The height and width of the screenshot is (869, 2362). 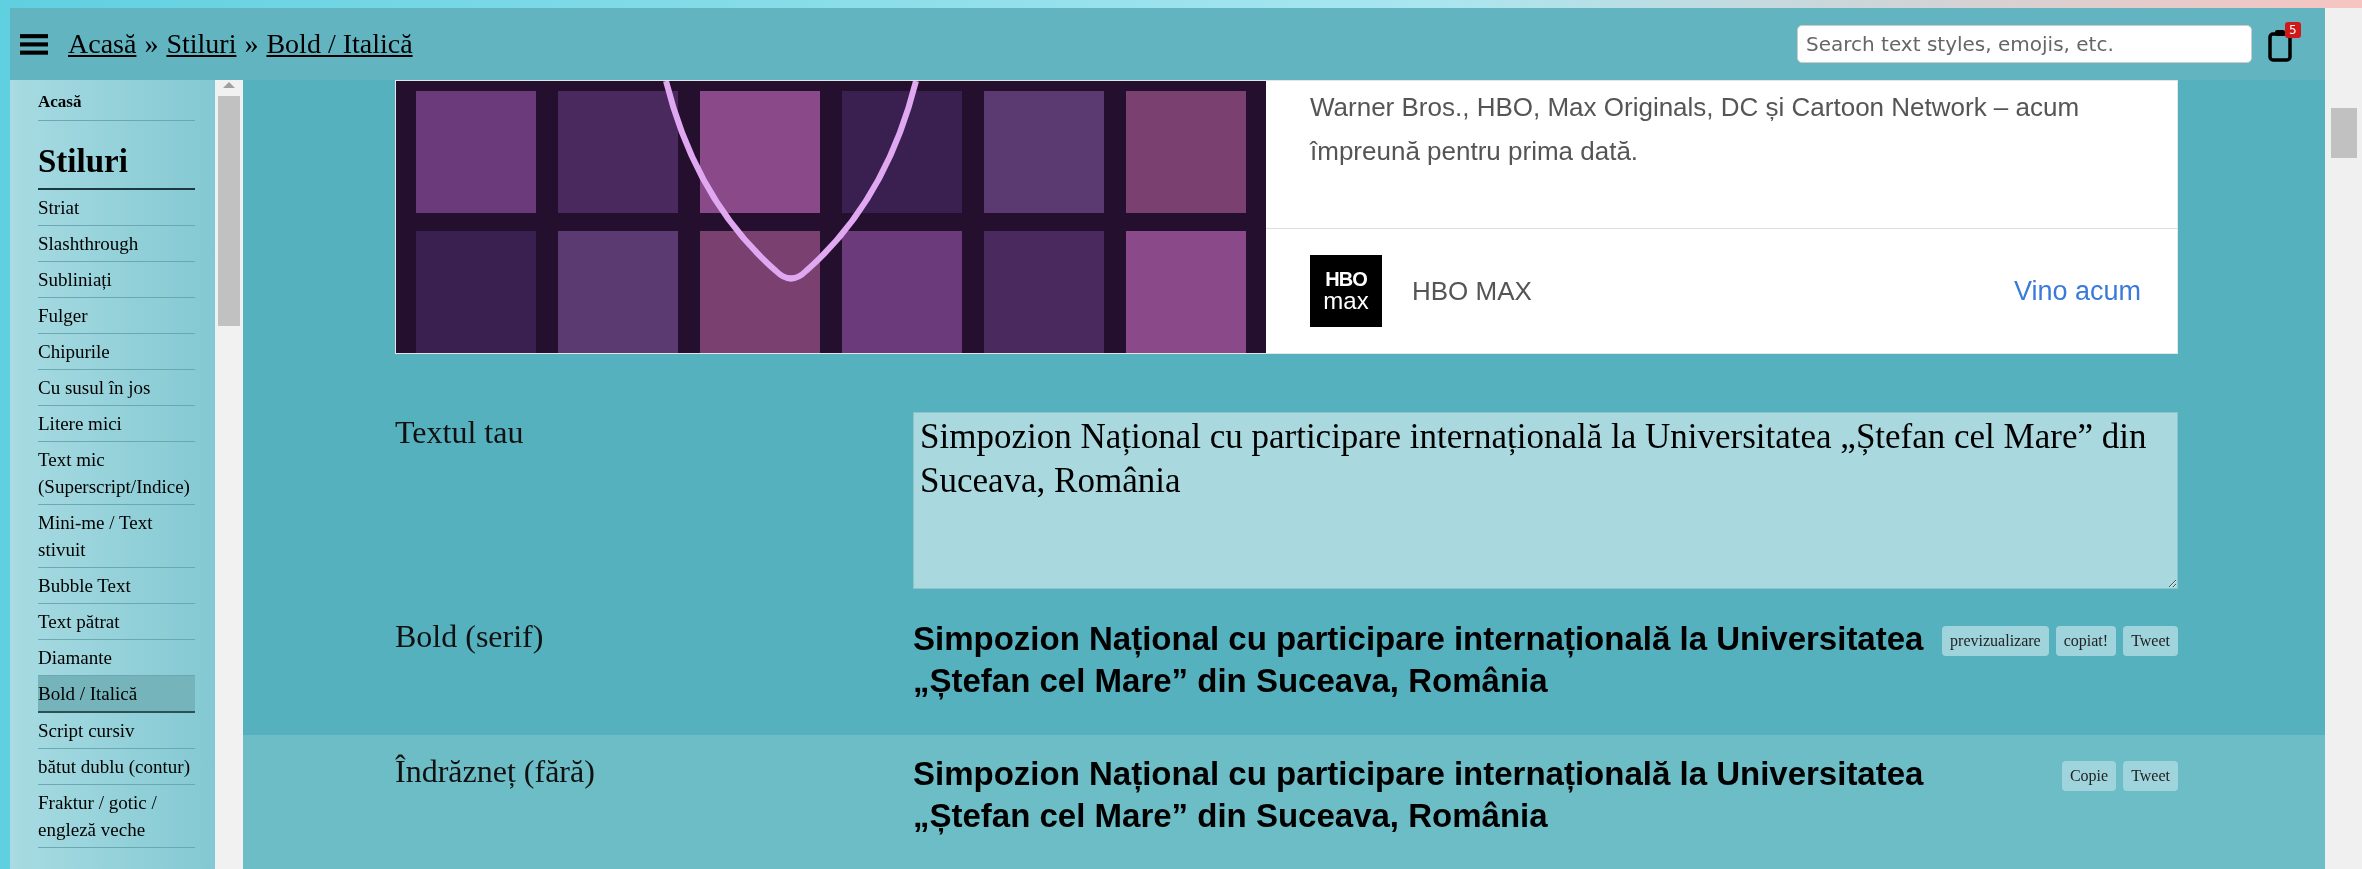 I want to click on sidebar-scrollbar, so click(x=229, y=474).